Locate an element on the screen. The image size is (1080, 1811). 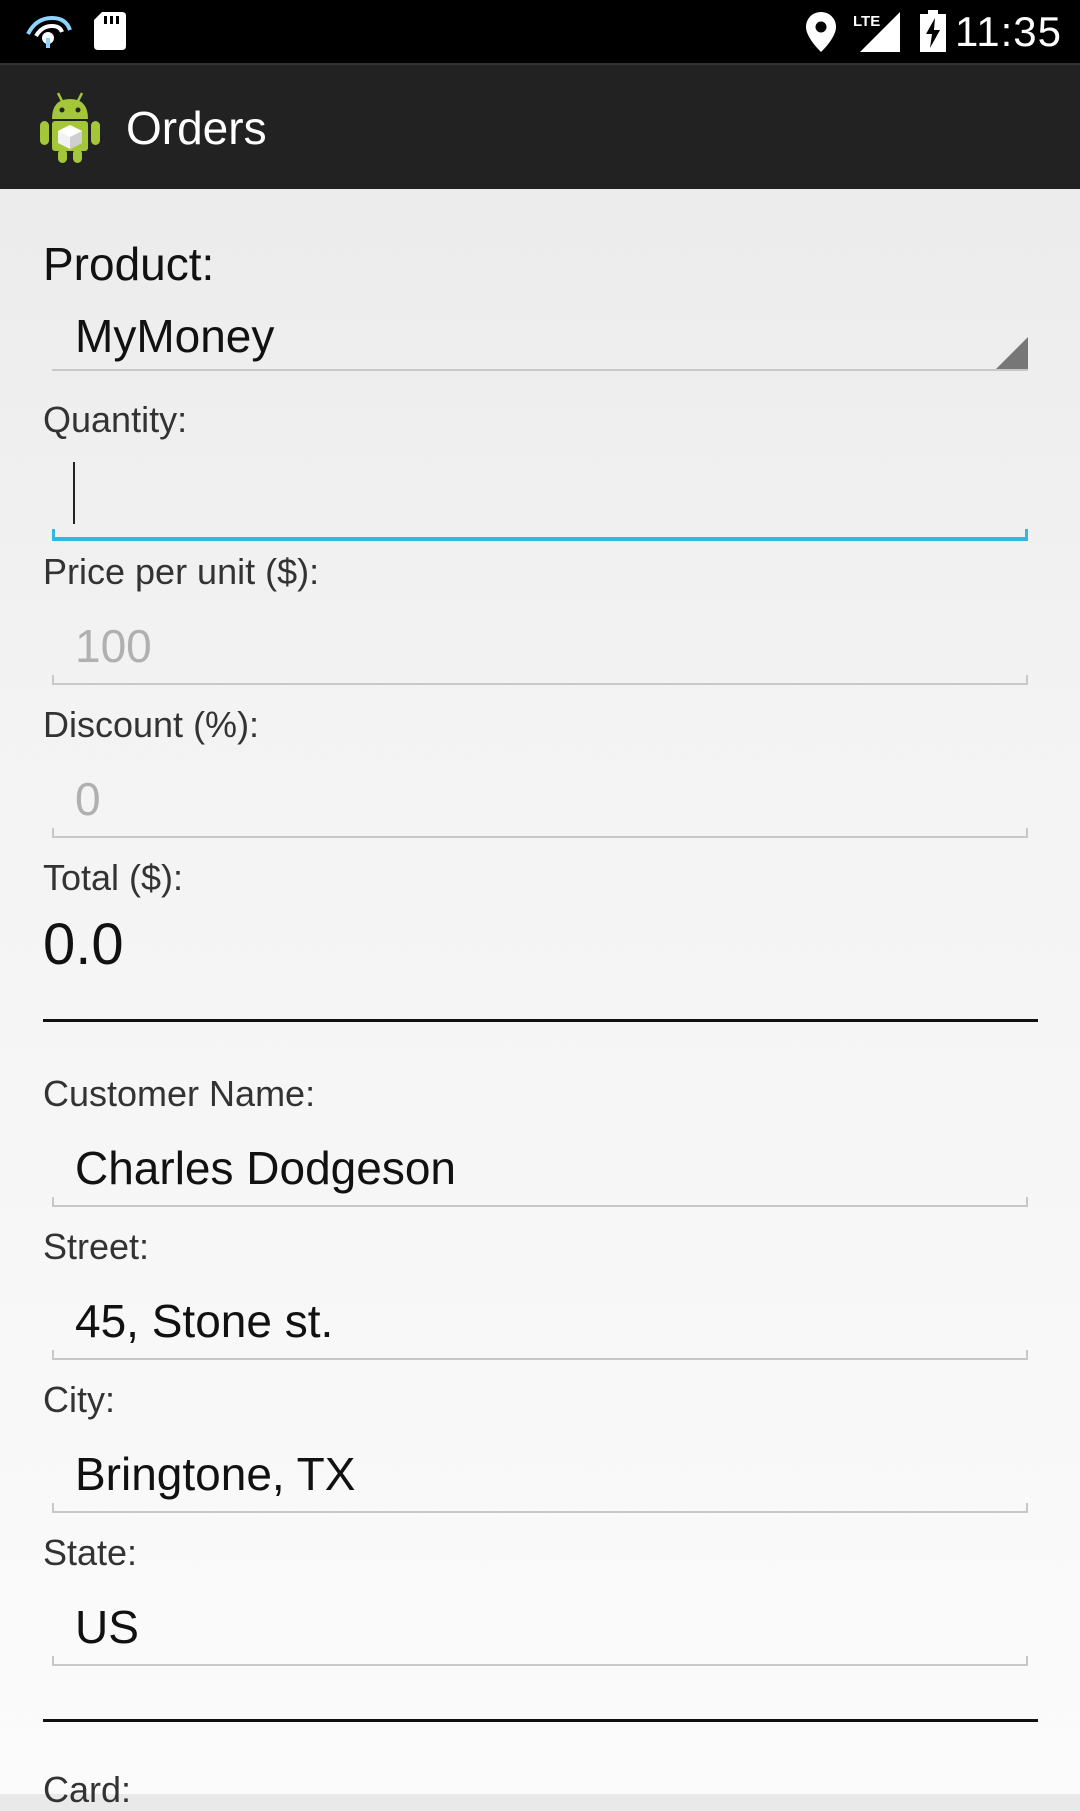
hotspot-icon is located at coordinates (48, 33).